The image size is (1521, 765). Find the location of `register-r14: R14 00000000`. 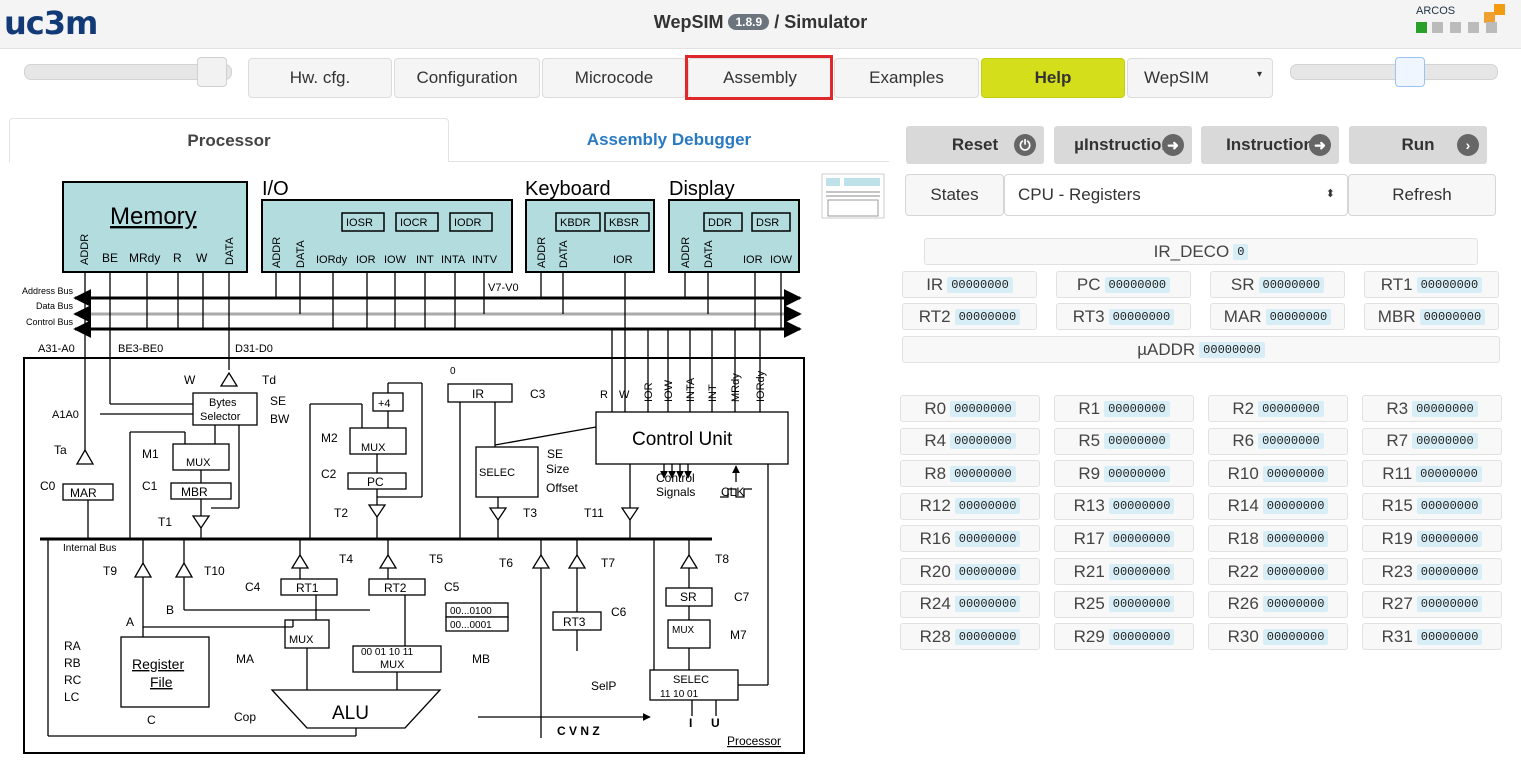

register-r14: R14 00000000 is located at coordinates (1278, 506).